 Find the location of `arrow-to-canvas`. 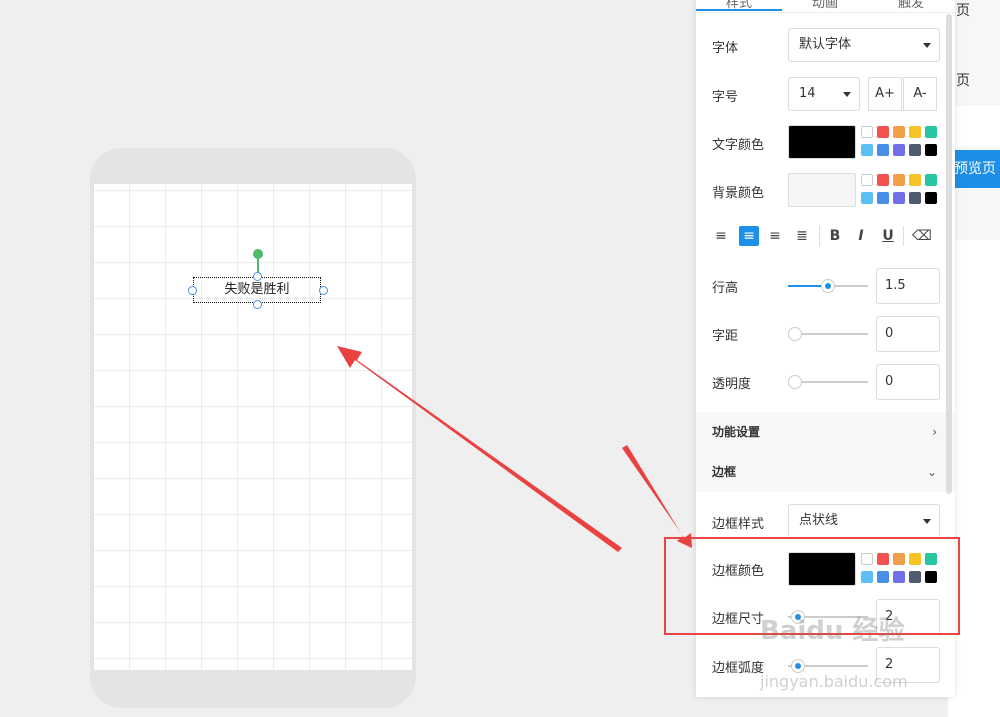

arrow-to-canvas is located at coordinates (479, 449).